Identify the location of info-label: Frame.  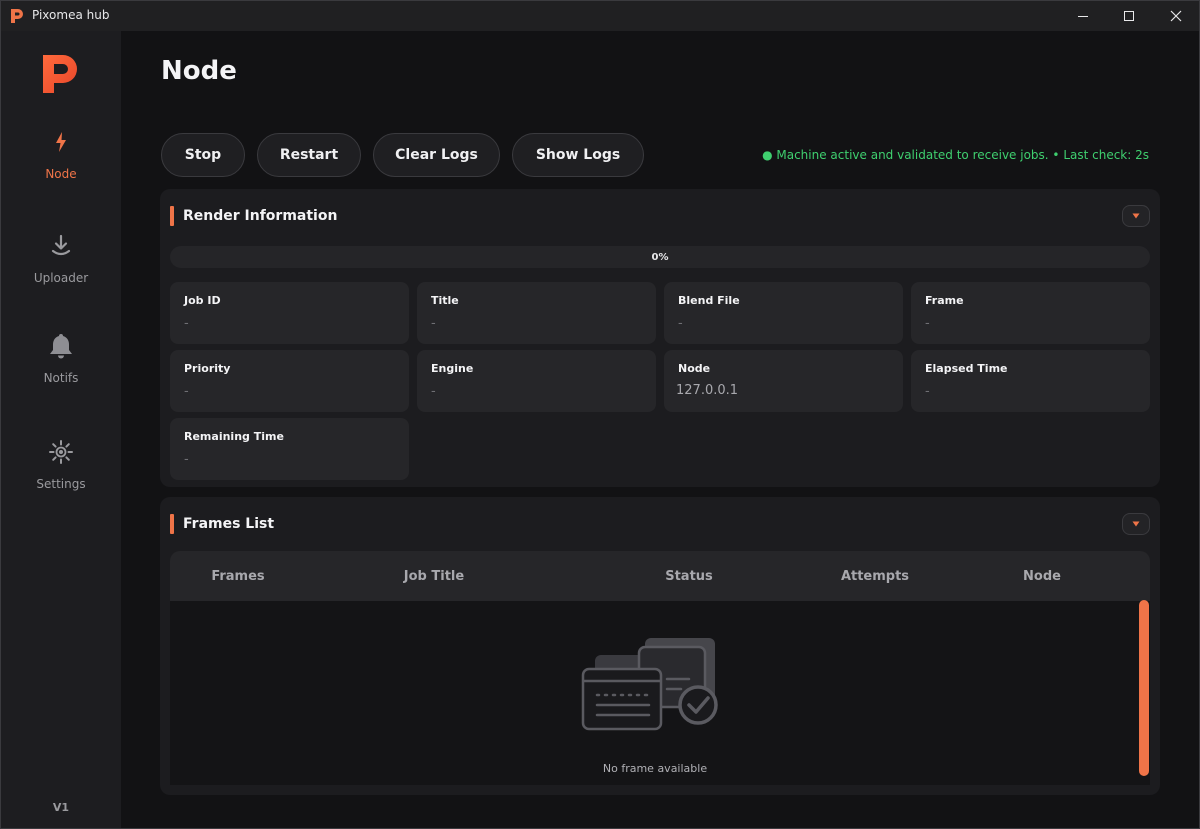
(944, 300).